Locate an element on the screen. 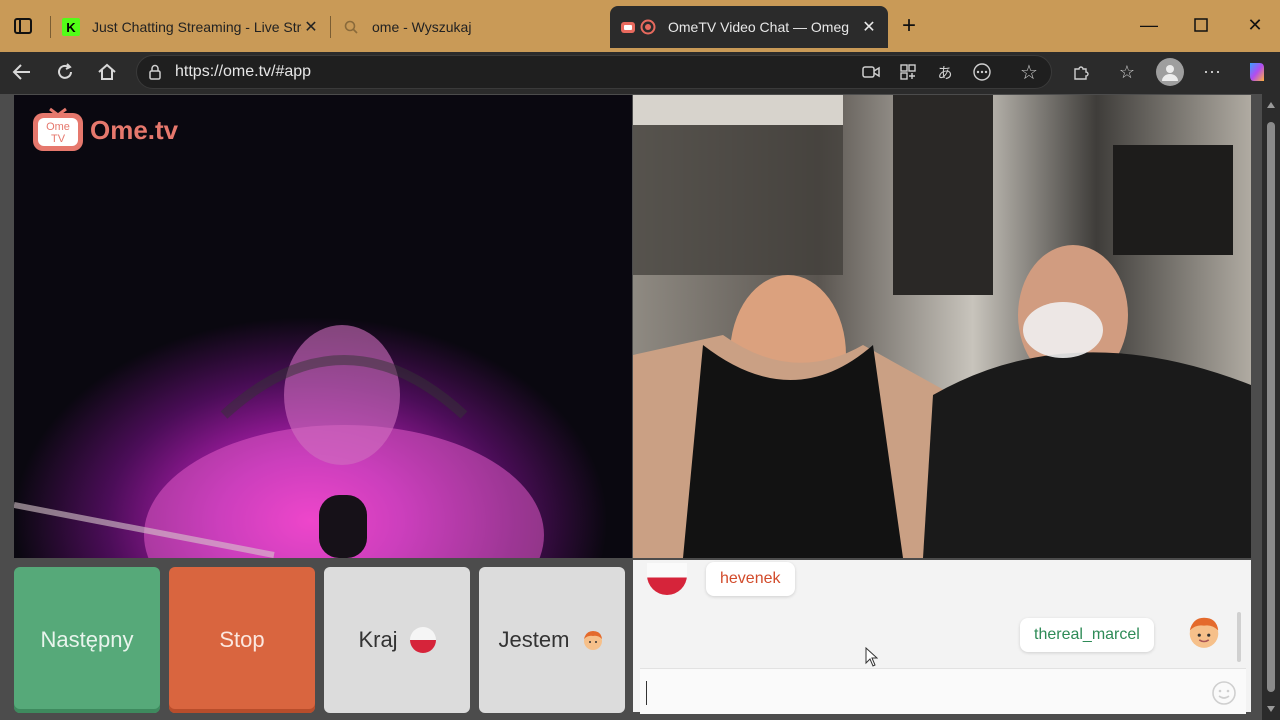 This screenshot has width=1280, height=720. new-tab-button: + is located at coordinates (909, 25).